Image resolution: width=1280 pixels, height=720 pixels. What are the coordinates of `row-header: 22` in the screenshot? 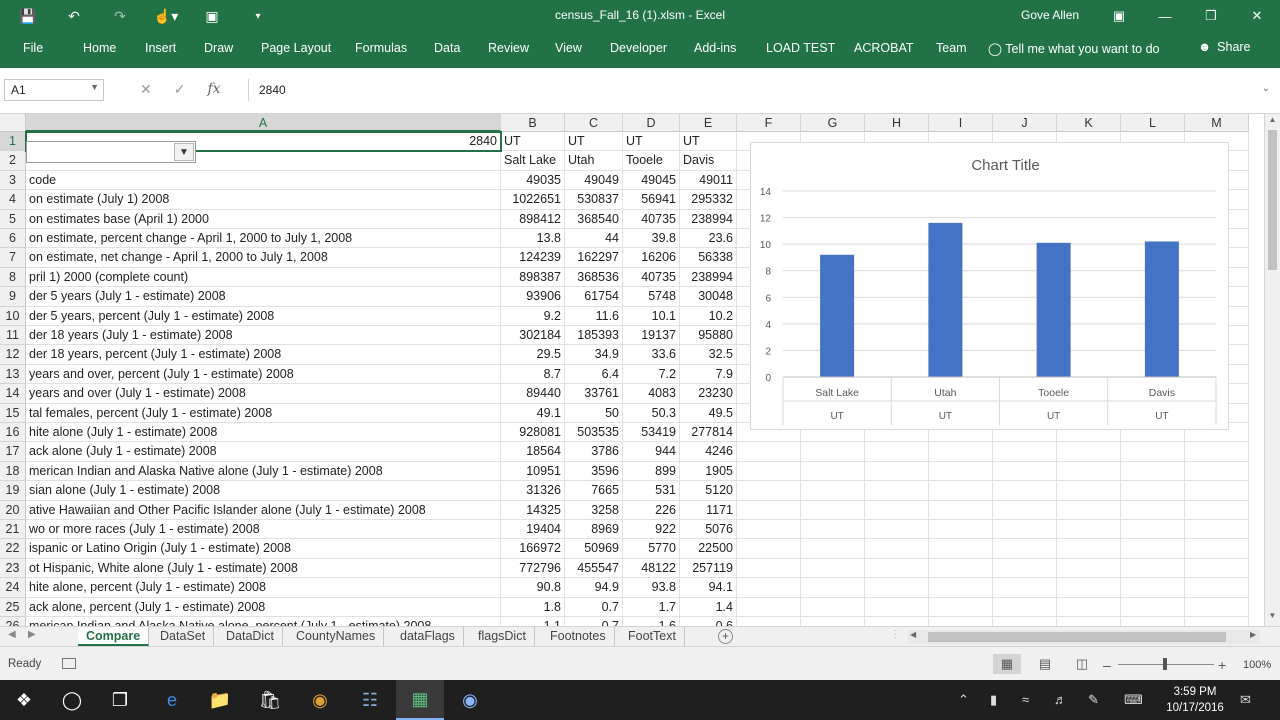 It's located at (13, 549).